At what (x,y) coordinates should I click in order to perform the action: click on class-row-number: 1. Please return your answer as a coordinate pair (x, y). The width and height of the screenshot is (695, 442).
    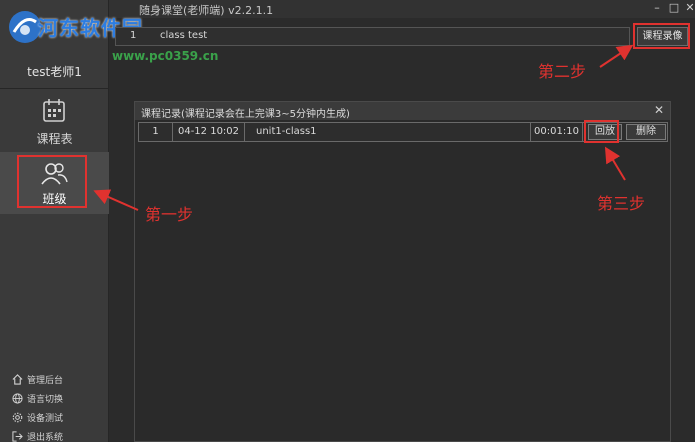
    Looking at the image, I should click on (133, 35).